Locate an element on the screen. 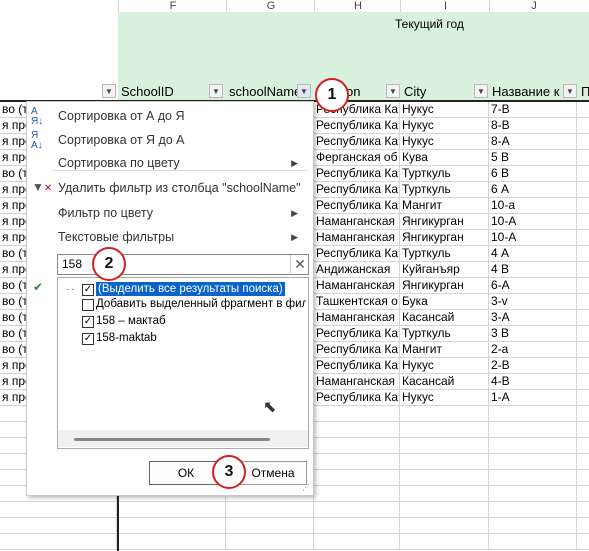 This screenshot has height=551, width=589. cell-cls: 10-А is located at coordinates (533, 222).